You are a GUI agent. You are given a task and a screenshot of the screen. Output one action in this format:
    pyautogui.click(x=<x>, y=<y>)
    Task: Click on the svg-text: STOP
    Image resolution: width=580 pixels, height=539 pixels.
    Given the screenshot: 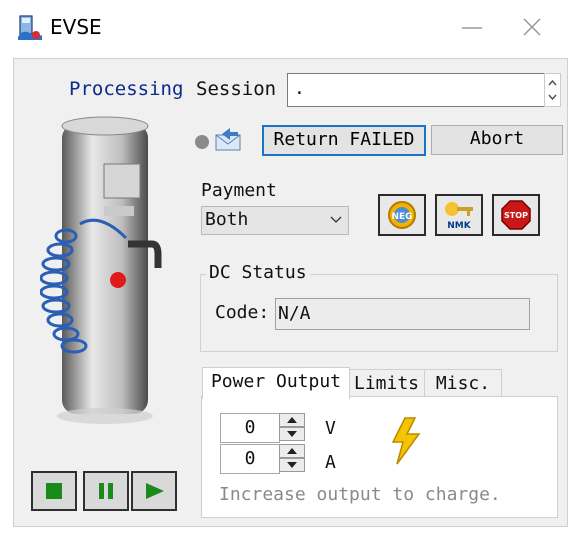 What is the action you would take?
    pyautogui.click(x=516, y=215)
    